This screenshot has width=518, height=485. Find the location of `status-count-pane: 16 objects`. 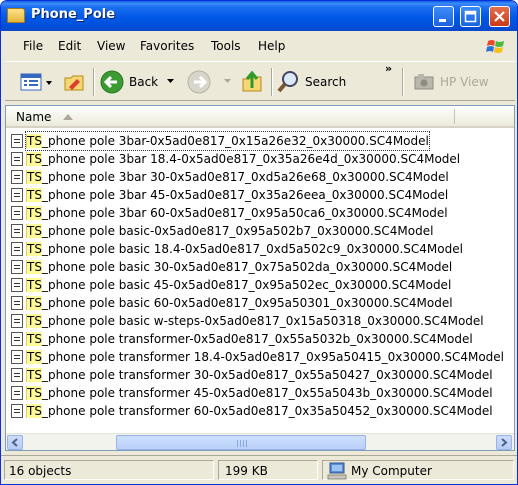

status-count-pane: 16 objects is located at coordinates (109, 470).